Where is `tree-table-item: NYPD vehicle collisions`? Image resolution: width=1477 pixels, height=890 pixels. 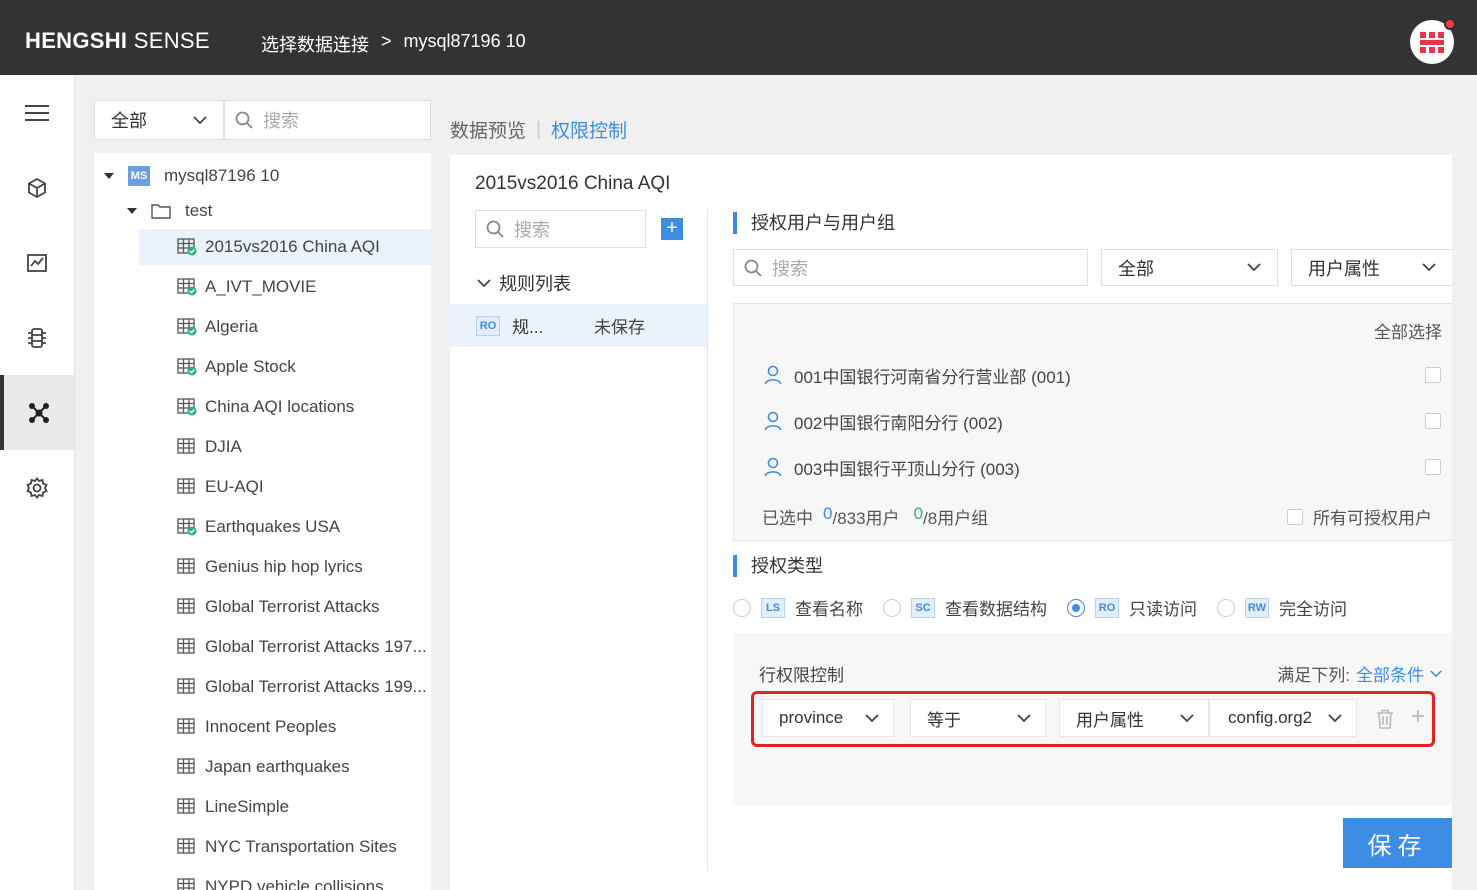 tree-table-item: NYPD vehicle collisions is located at coordinates (285, 879).